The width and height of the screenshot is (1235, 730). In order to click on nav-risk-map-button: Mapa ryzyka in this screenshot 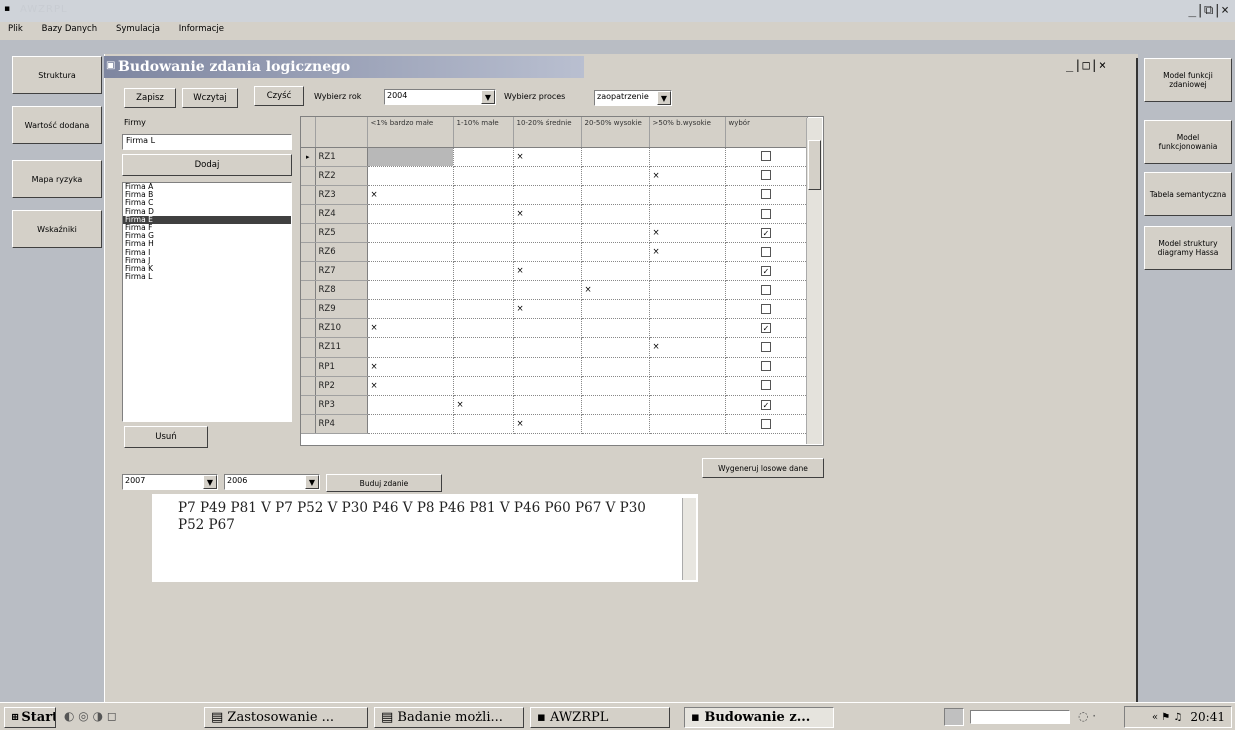, I will do `click(57, 179)`.